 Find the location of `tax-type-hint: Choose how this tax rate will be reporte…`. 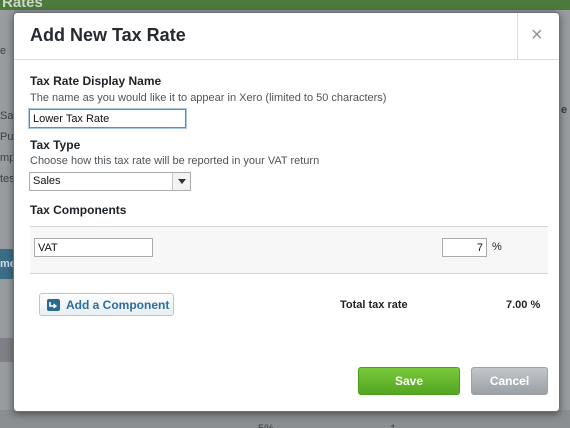

tax-type-hint: Choose how this tax rate will be reporte… is located at coordinates (175, 161).